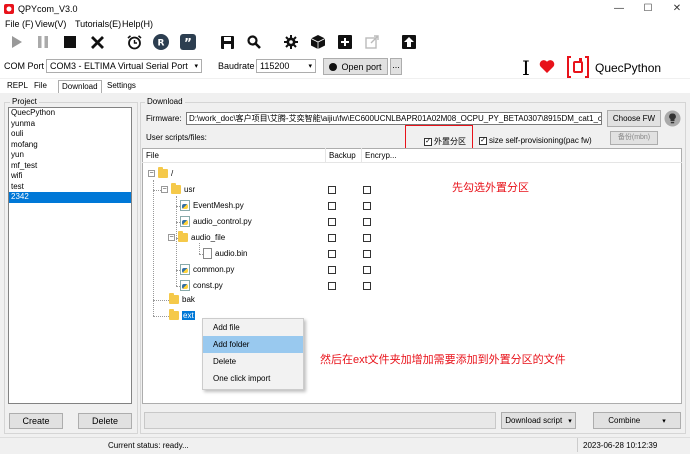 The width and height of the screenshot is (690, 454). I want to click on column-header-backup: Backup, so click(342, 155).